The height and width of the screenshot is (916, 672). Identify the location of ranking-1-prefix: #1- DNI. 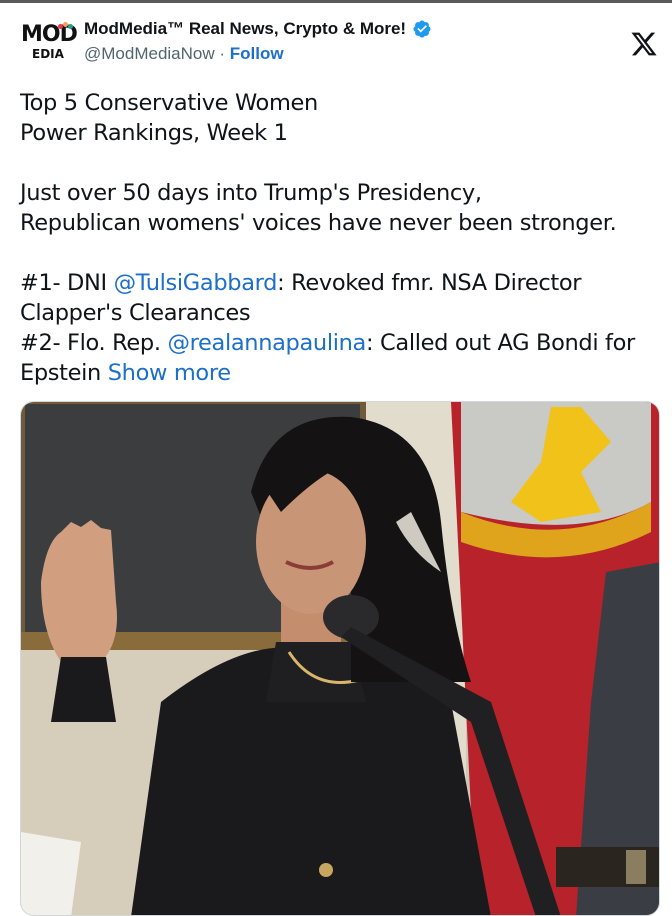
(67, 283).